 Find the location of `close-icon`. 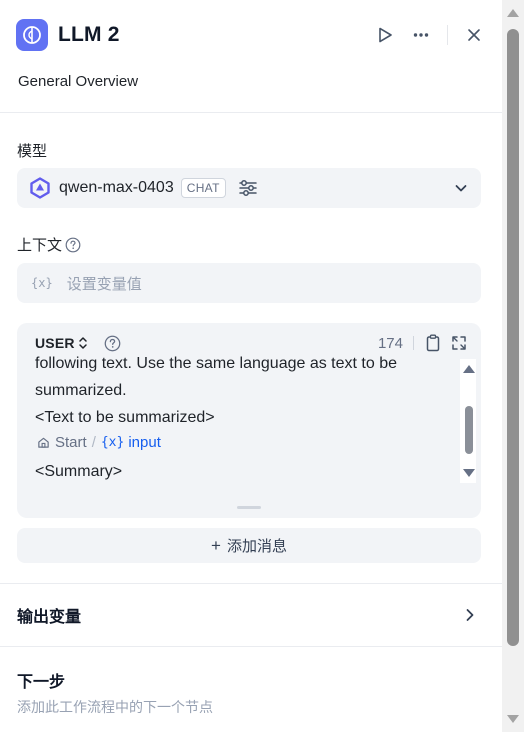

close-icon is located at coordinates (474, 35).